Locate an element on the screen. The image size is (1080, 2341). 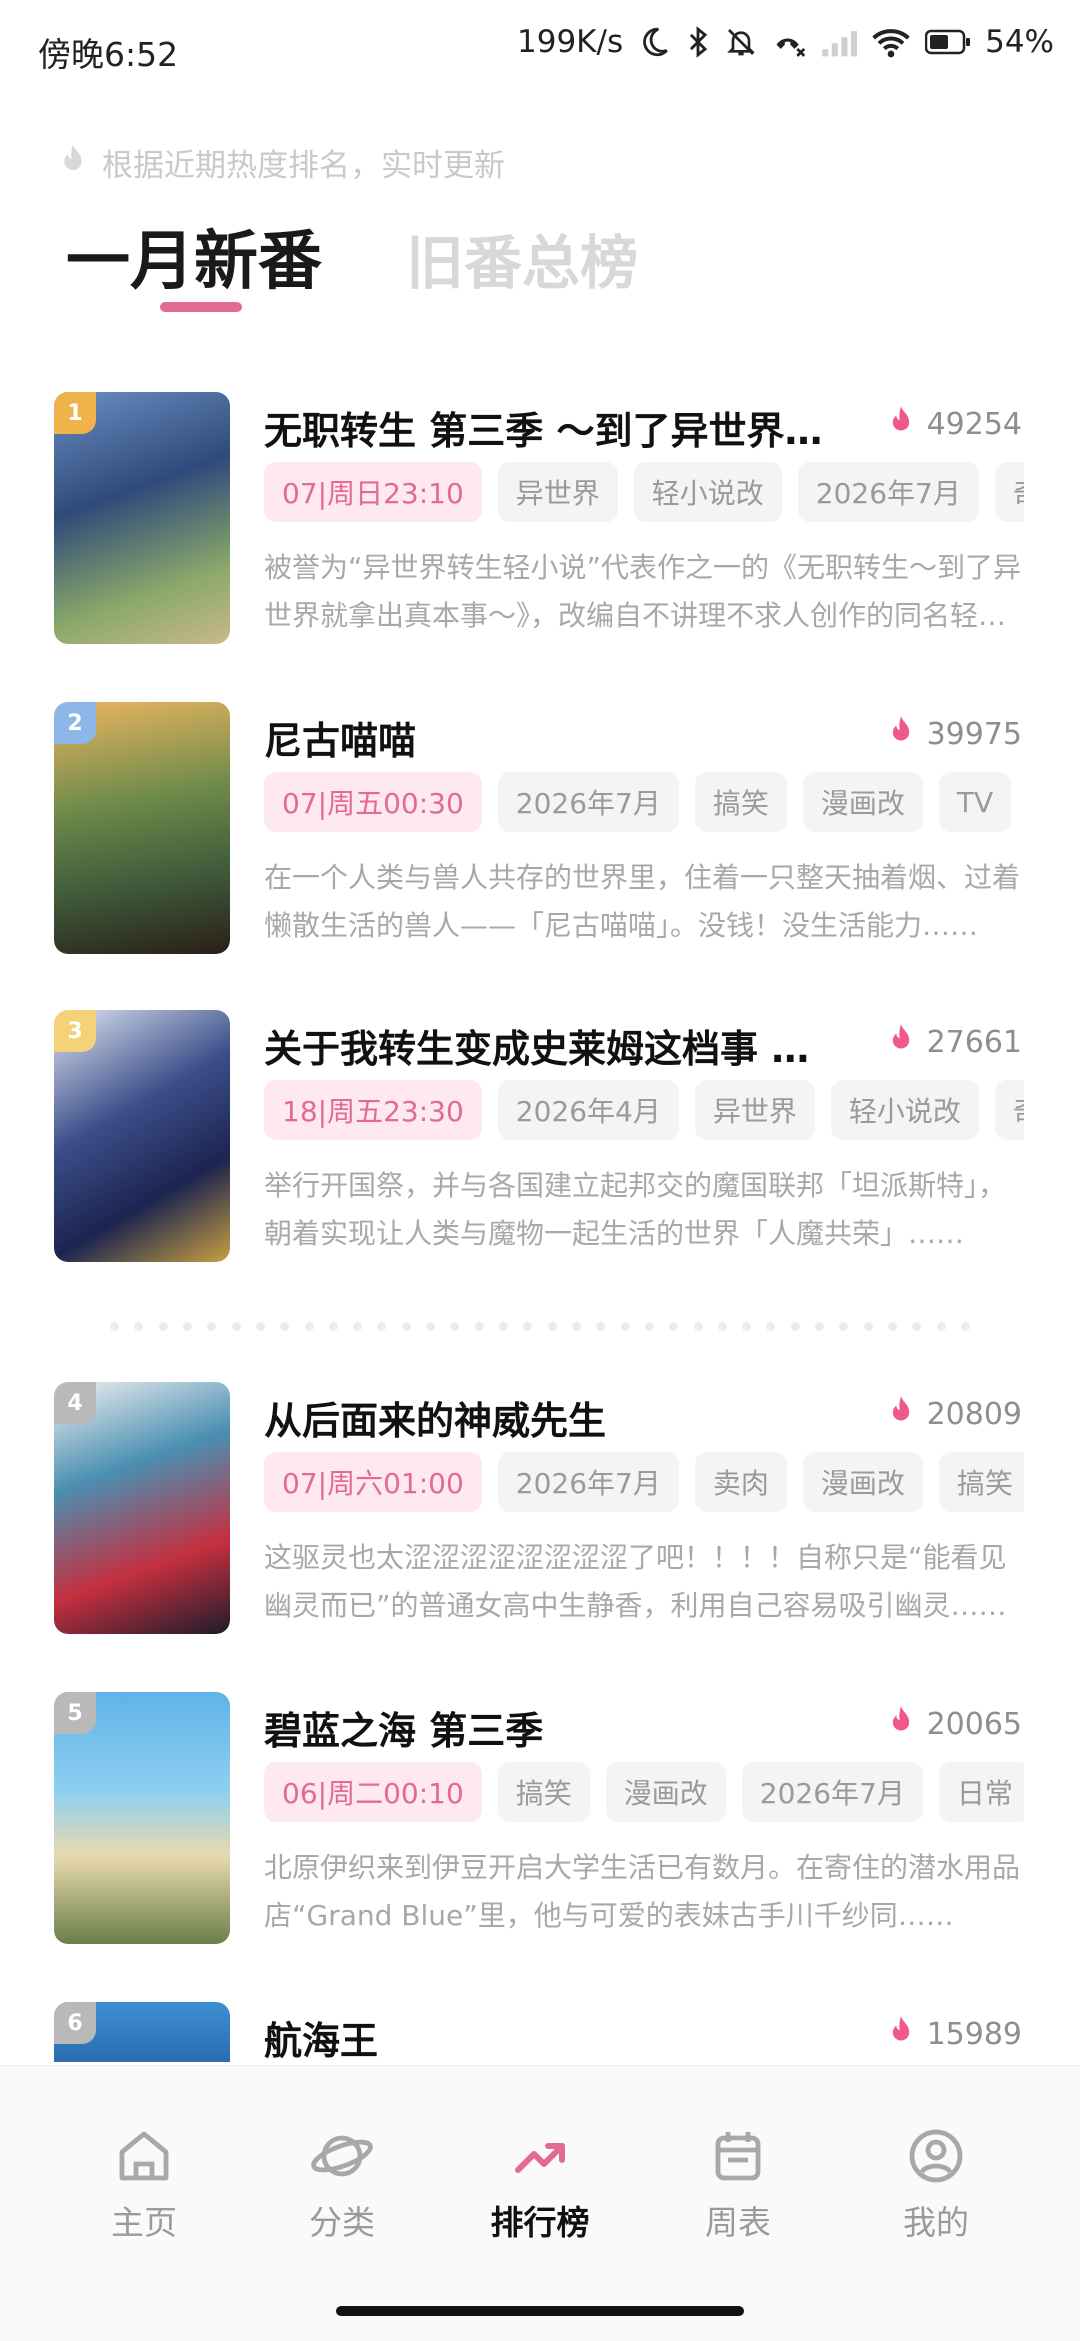
home-icon is located at coordinates (144, 2156).